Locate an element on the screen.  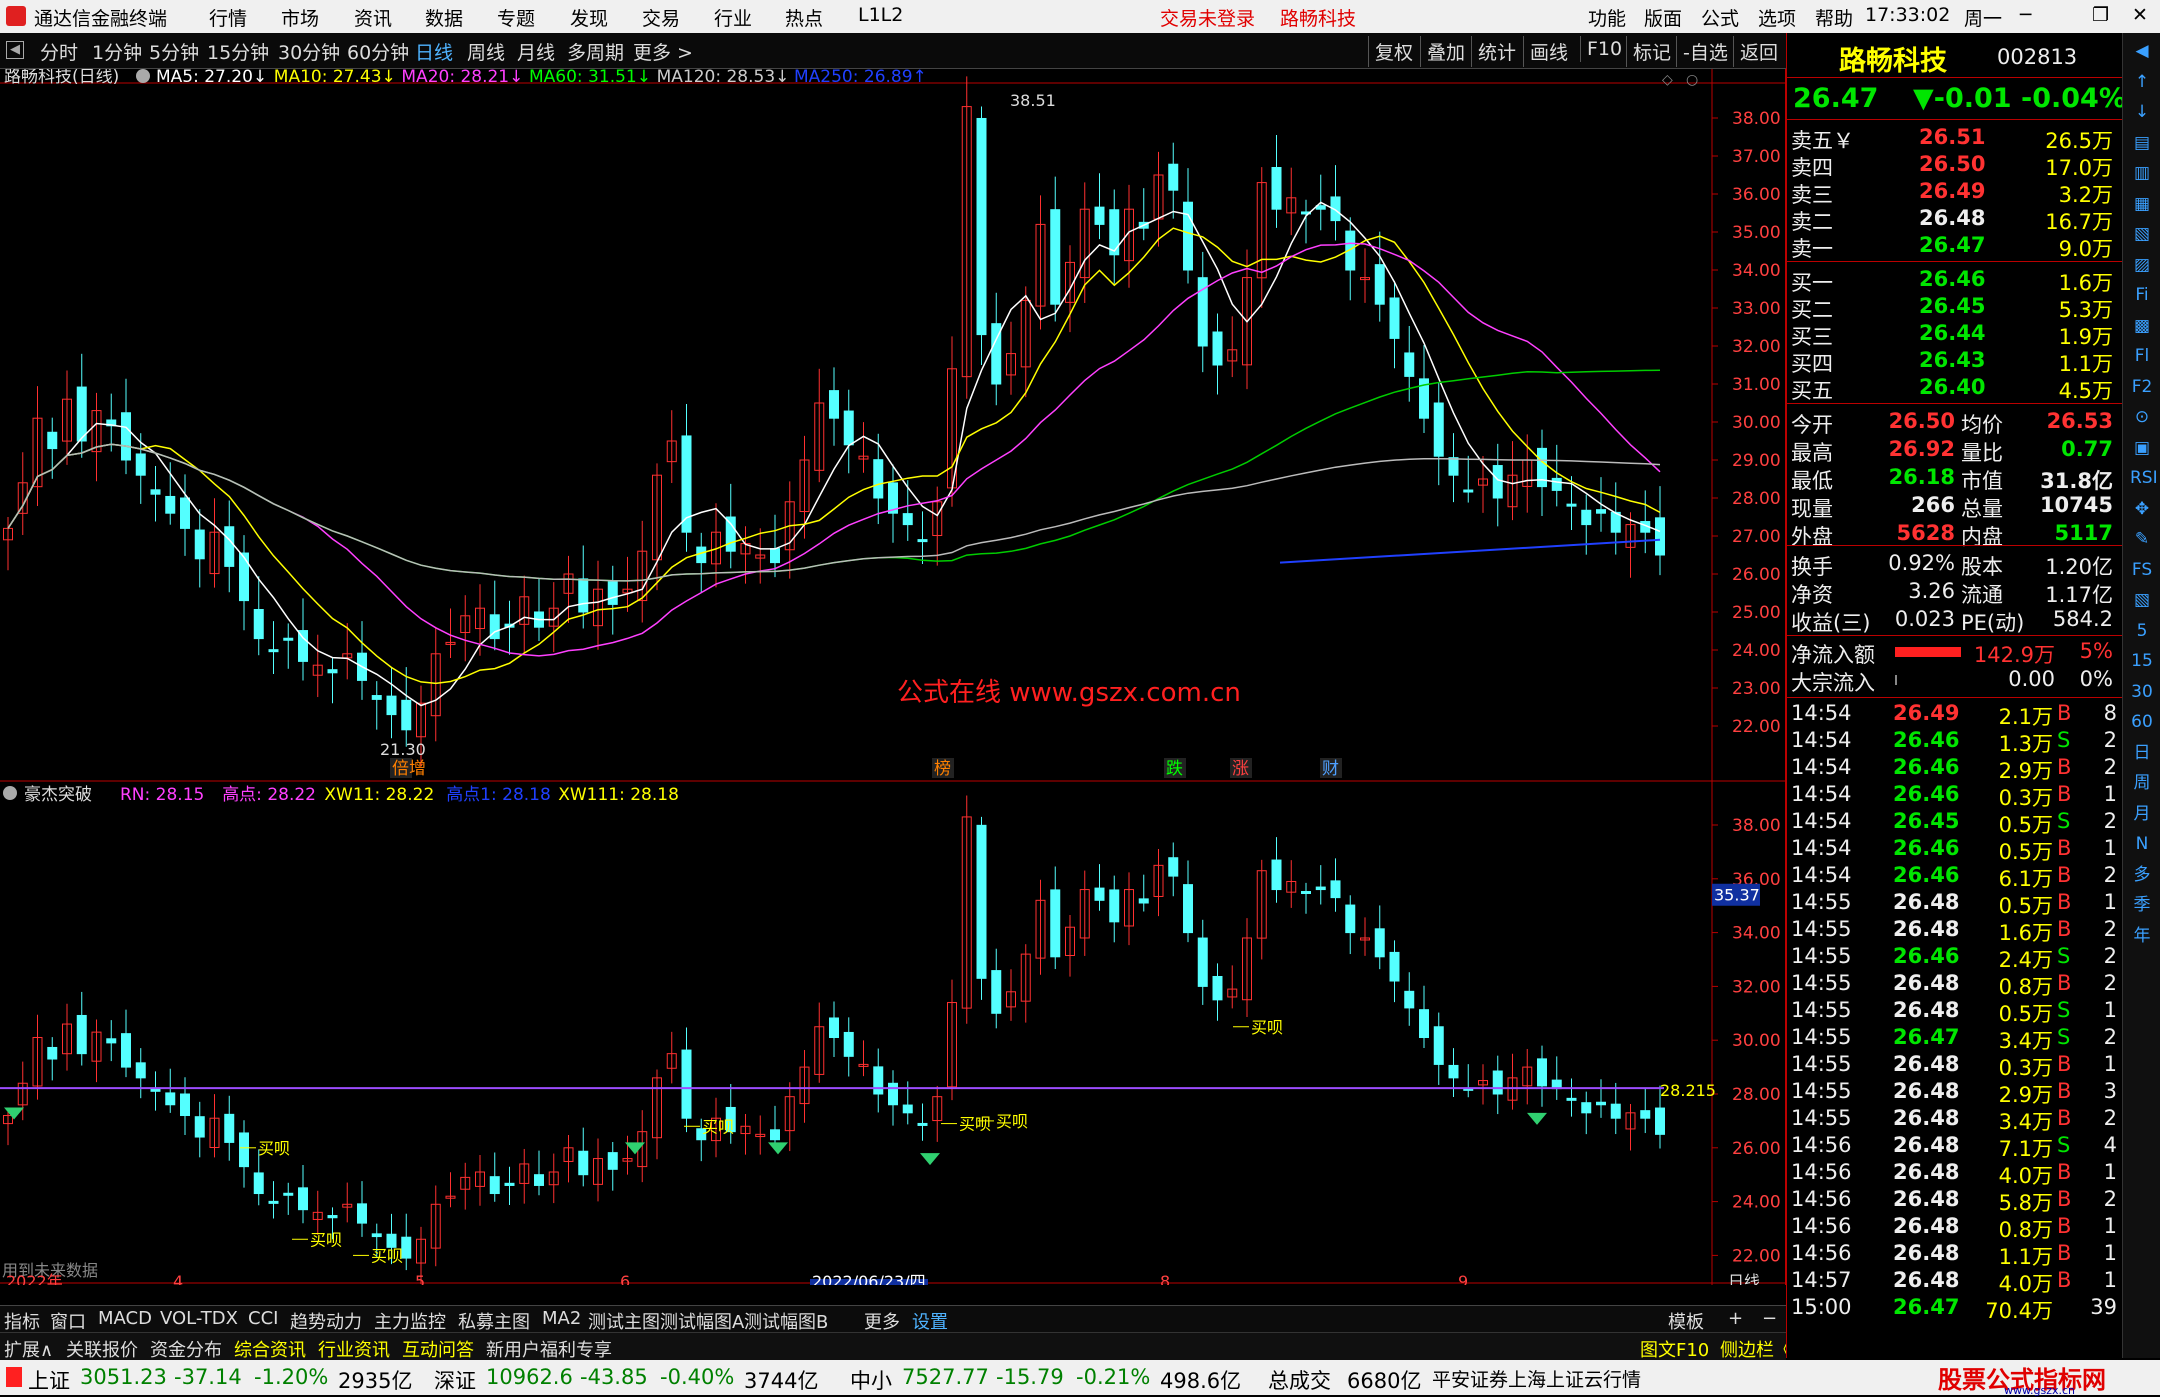
indicator-tab-13: 设置 is located at coordinates (930, 1321).